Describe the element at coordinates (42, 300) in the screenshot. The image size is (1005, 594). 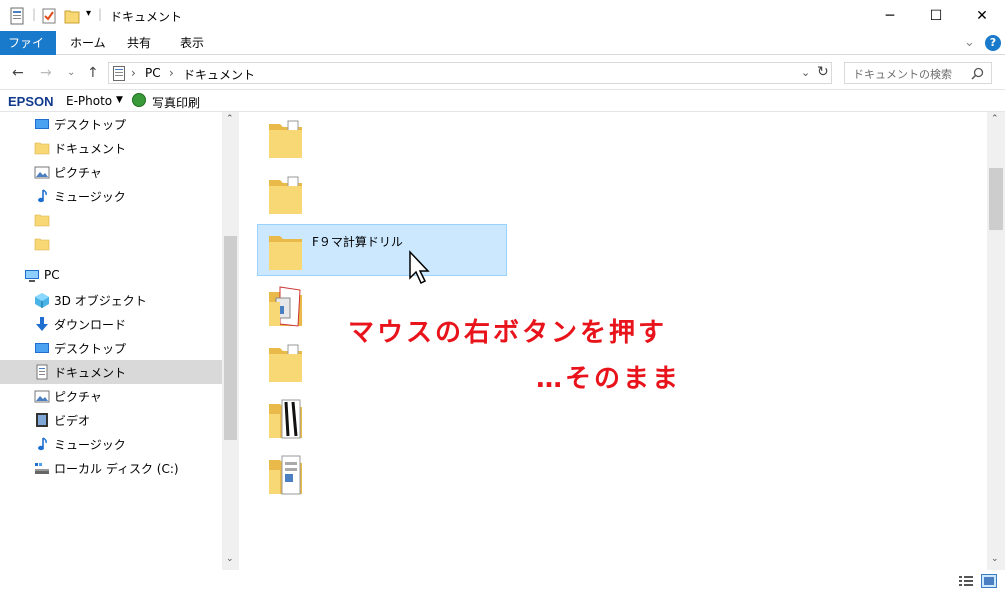
I see `3d-objects-icon` at that location.